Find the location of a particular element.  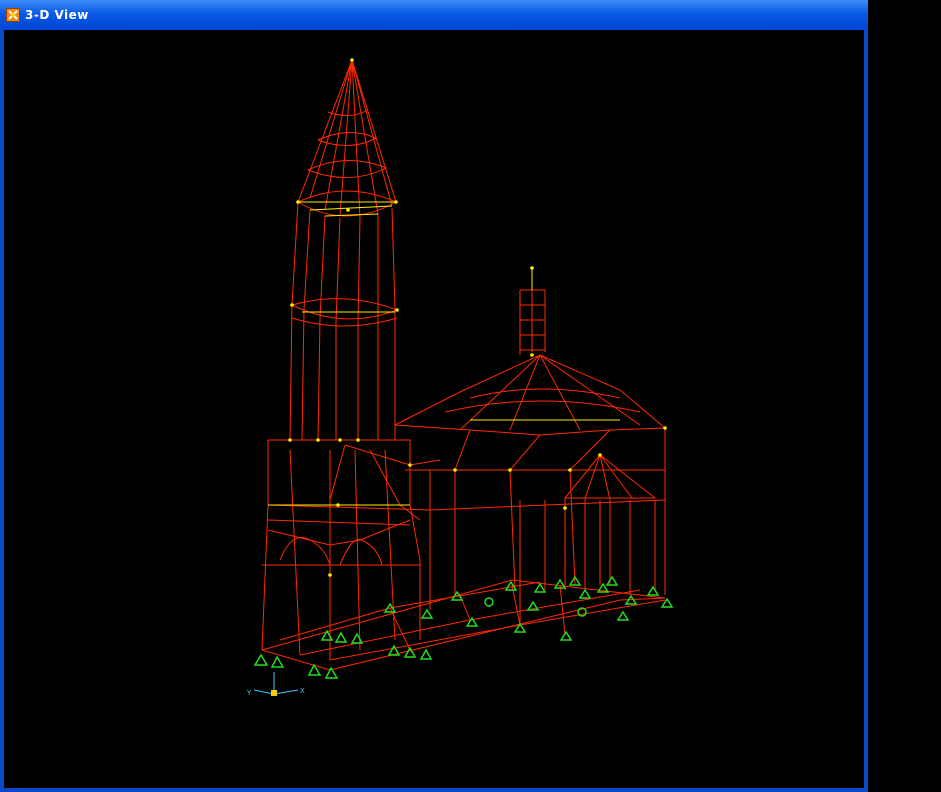

axis-label-x: X is located at coordinates (302, 691).